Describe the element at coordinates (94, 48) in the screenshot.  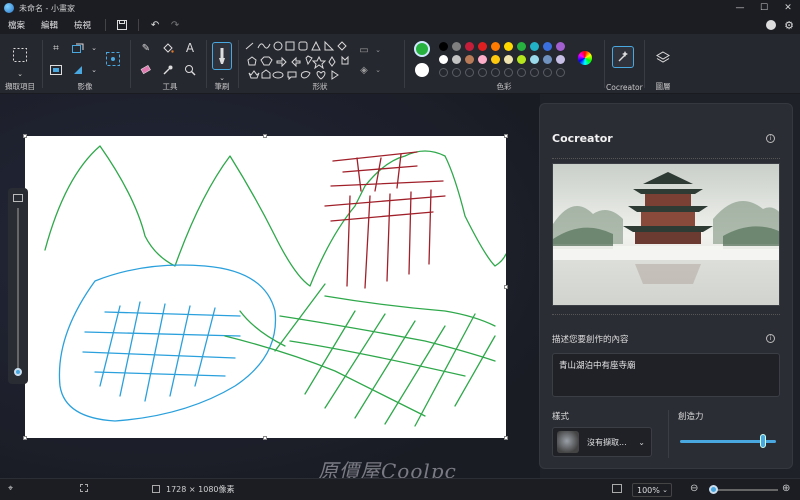
I see `resize-dropdown-icon: ⌄` at that location.